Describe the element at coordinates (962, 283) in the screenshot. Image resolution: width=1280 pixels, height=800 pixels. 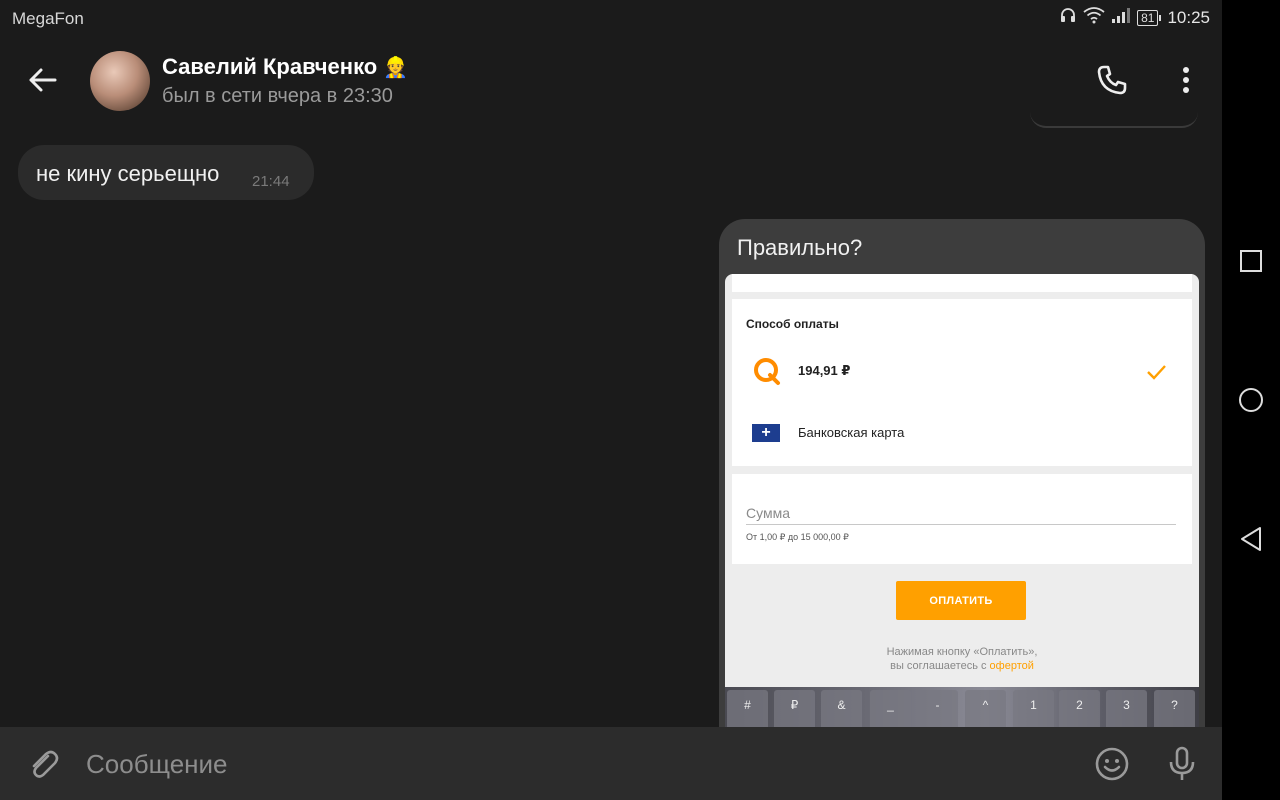
I see `screenshot-card-top` at that location.